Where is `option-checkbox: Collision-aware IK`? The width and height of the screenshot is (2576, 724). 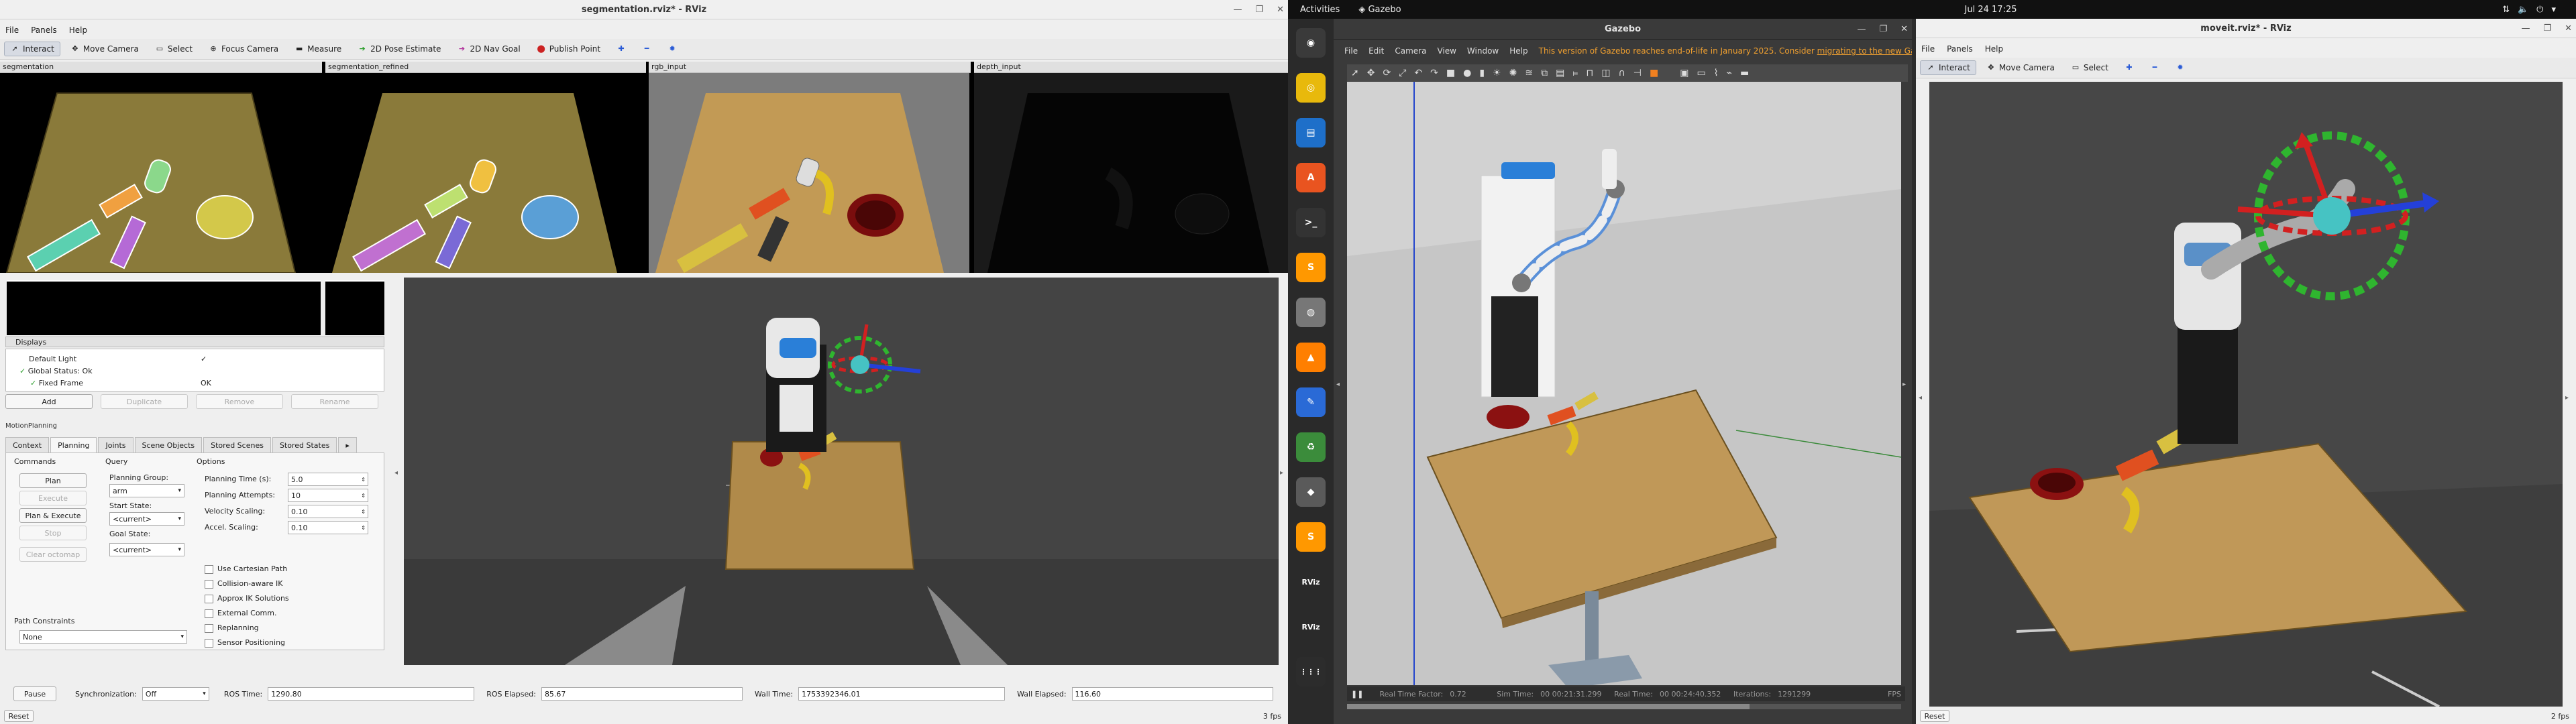 option-checkbox: Collision-aware IK is located at coordinates (244, 584).